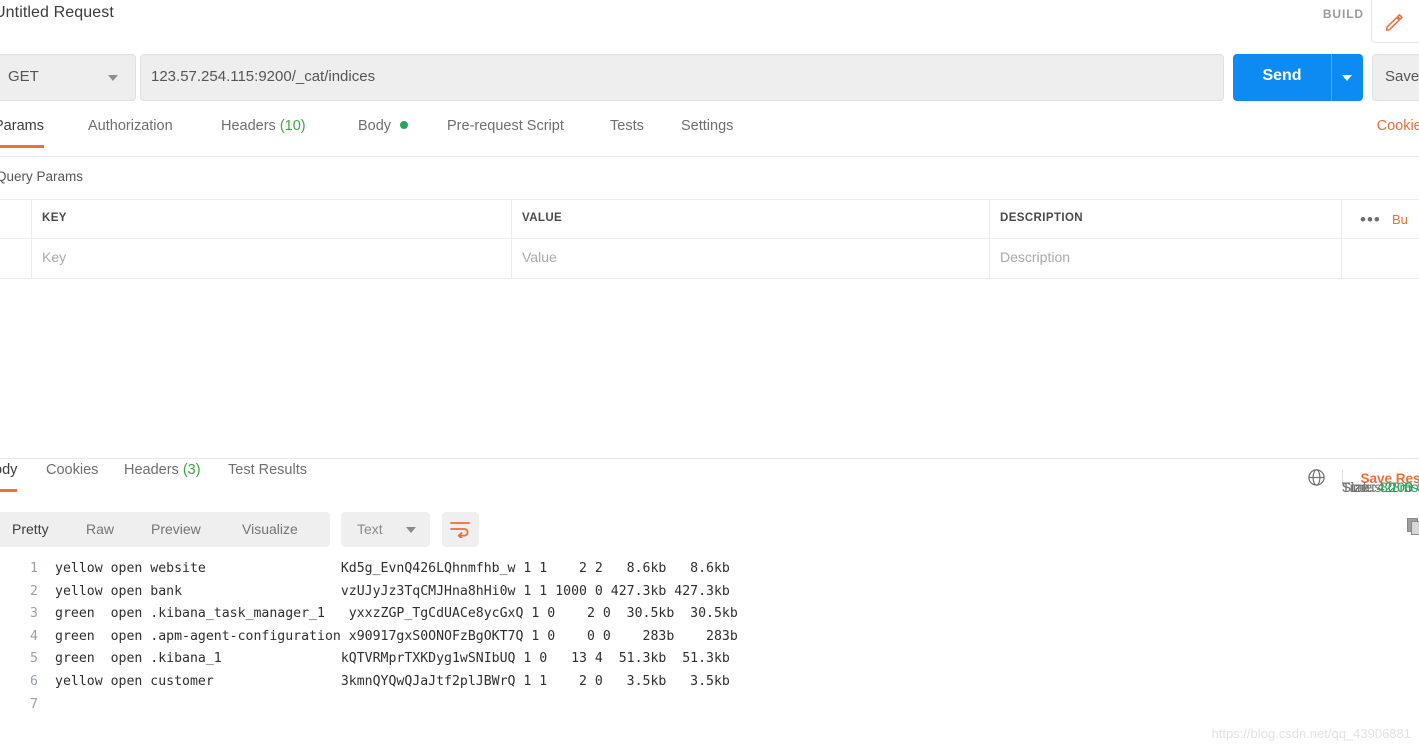  Describe the element at coordinates (34, 659) in the screenshot. I see `line-number: 5` at that location.